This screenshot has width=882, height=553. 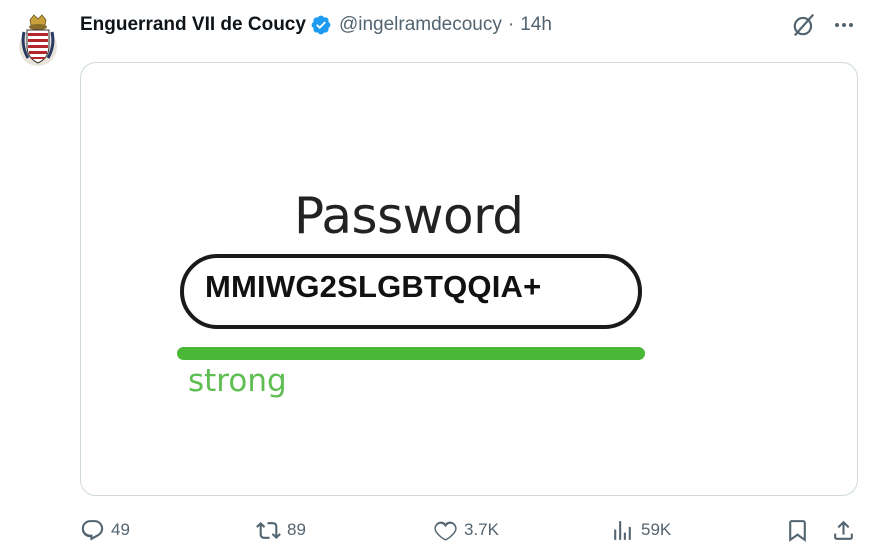 I want to click on grok-icon, so click(x=803, y=25).